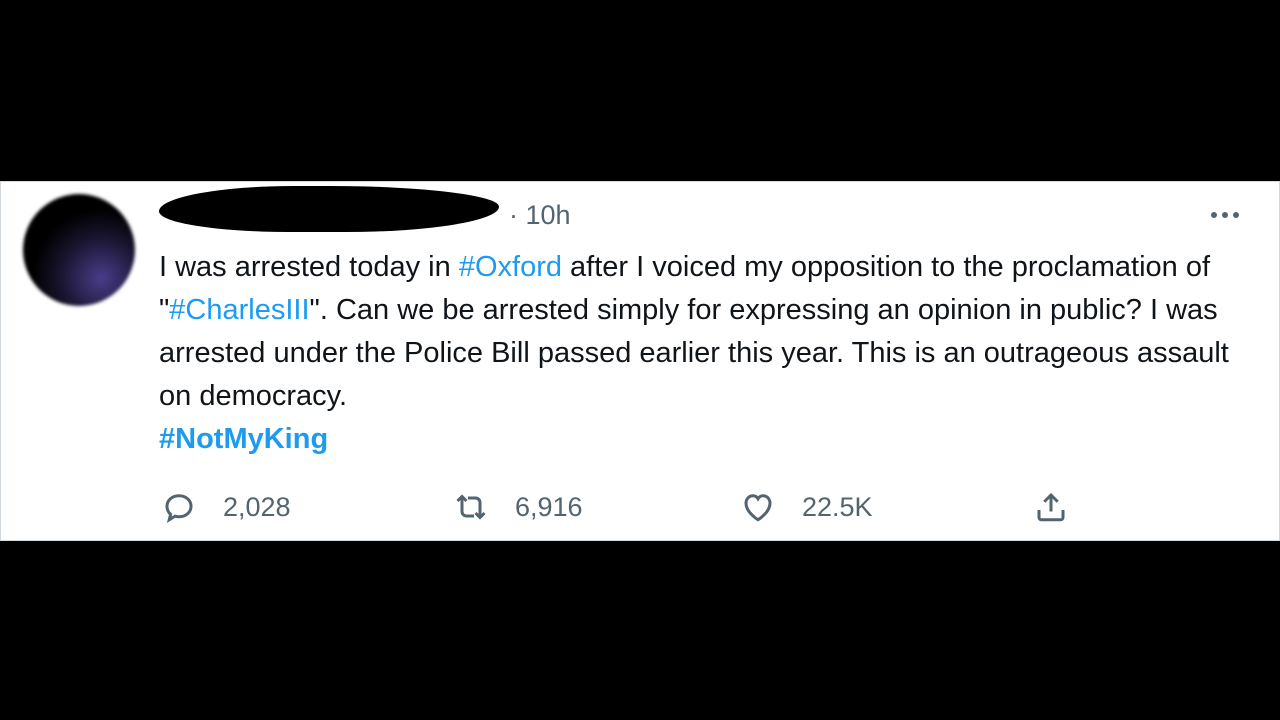  I want to click on retweet-icon, so click(471, 507).